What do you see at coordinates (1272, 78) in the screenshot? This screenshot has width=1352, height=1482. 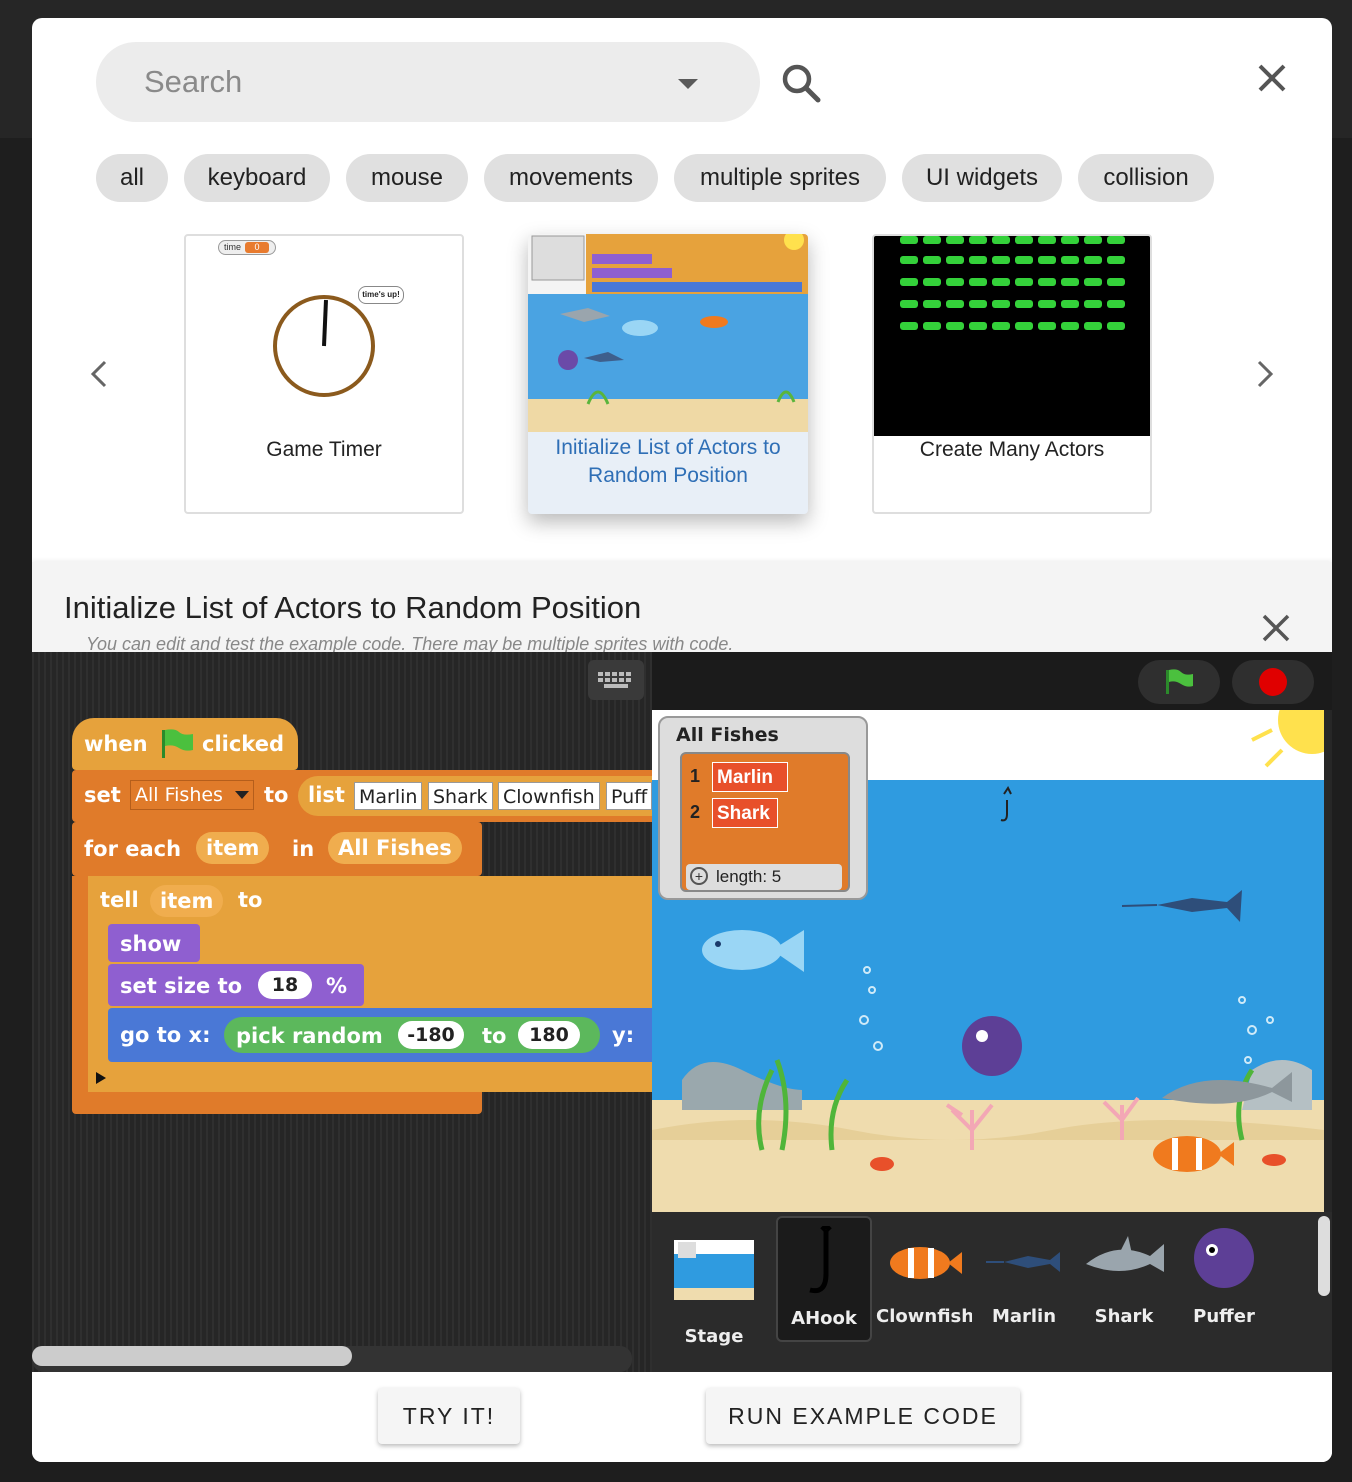 I see `close-icon` at bounding box center [1272, 78].